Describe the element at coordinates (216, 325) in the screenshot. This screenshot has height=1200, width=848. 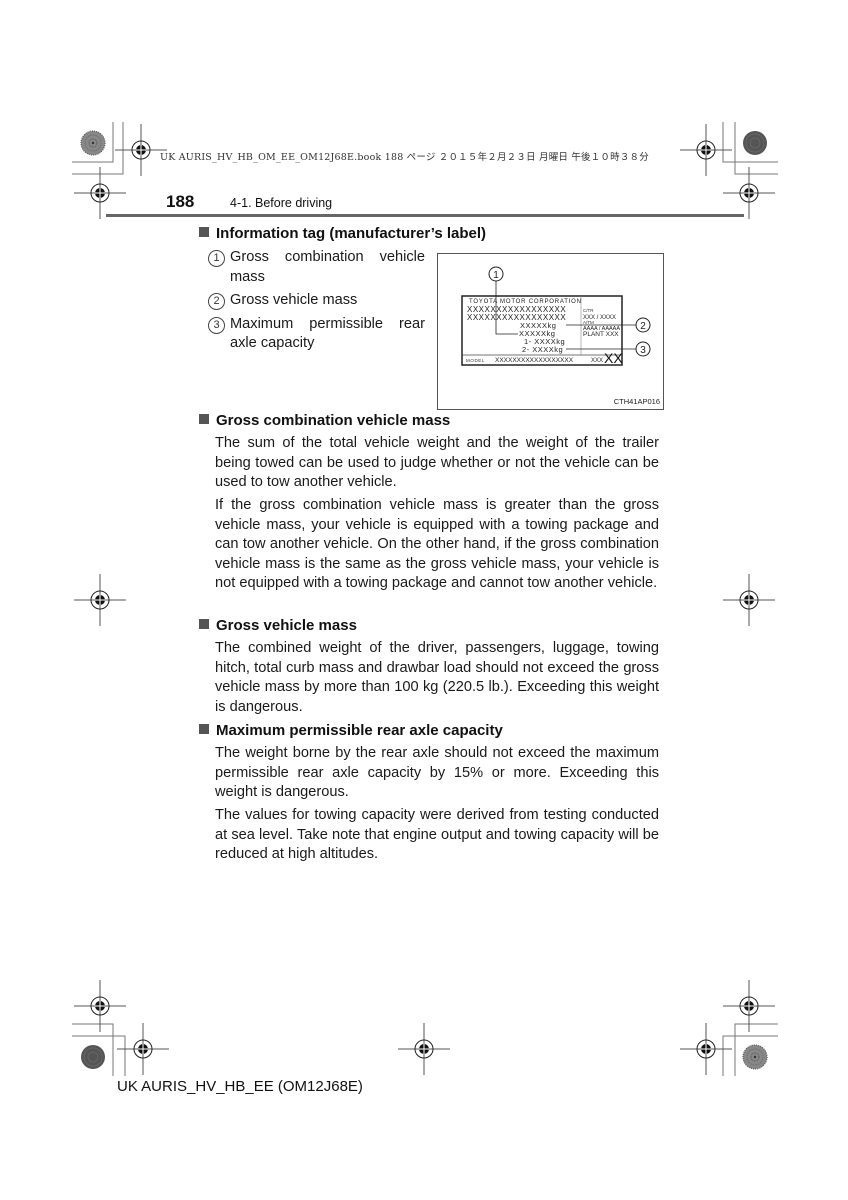
I see `circled-number-3: 3` at that location.